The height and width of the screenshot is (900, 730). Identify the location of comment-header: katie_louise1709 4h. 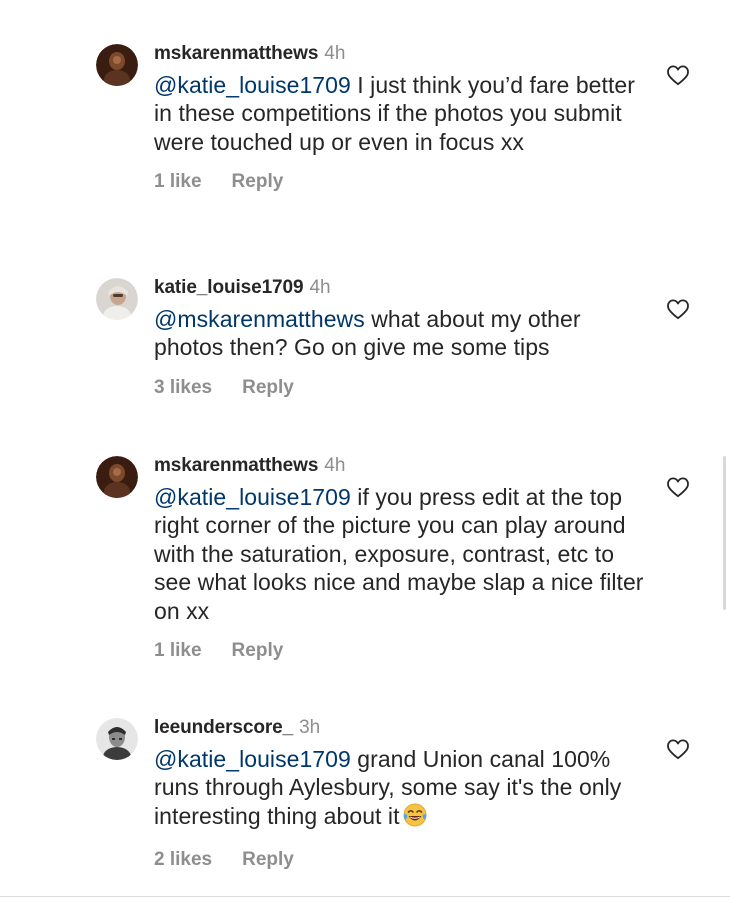
(404, 288).